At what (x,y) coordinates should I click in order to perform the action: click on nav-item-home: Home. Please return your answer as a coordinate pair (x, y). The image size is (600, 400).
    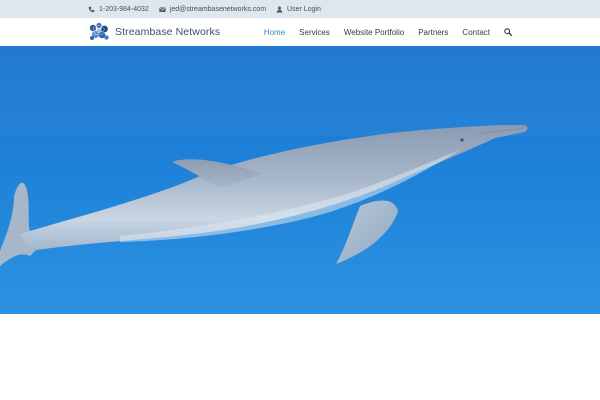
    Looking at the image, I should click on (274, 32).